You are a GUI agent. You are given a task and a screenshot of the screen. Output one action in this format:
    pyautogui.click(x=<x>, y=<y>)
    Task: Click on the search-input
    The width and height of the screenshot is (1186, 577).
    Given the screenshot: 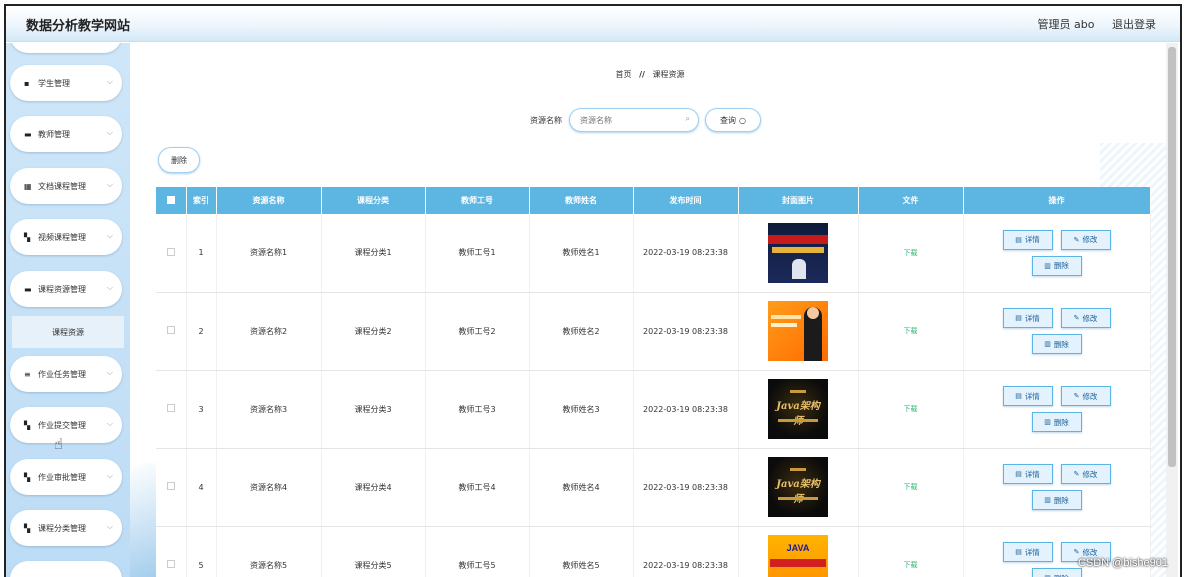 What is the action you would take?
    pyautogui.click(x=634, y=120)
    